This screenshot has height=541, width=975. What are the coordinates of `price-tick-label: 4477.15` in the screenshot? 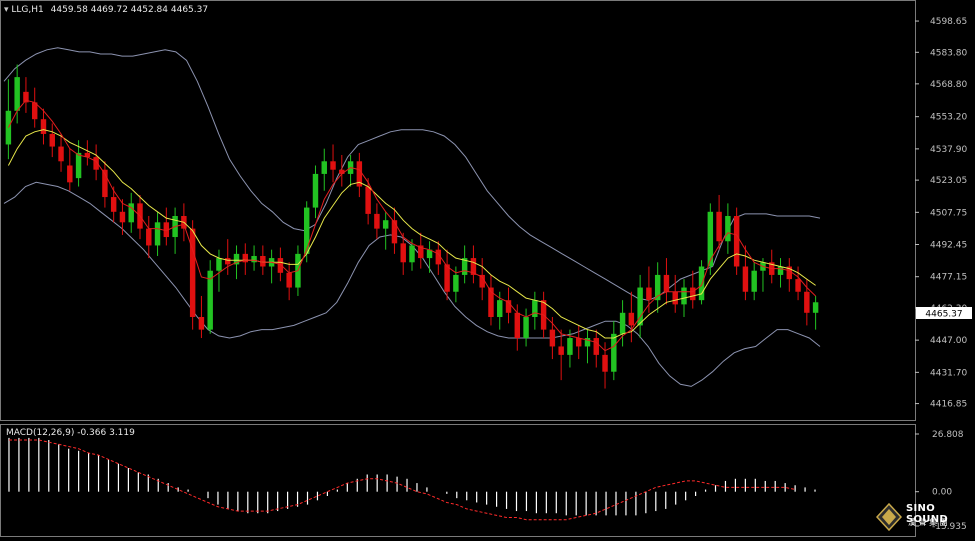 It's located at (948, 278).